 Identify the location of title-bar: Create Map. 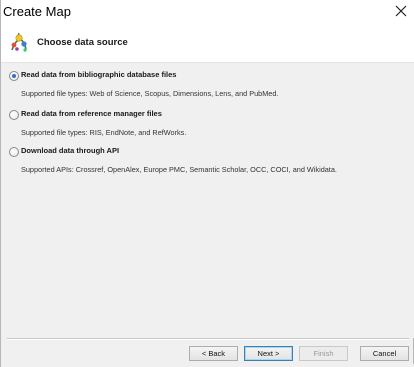
(207, 12).